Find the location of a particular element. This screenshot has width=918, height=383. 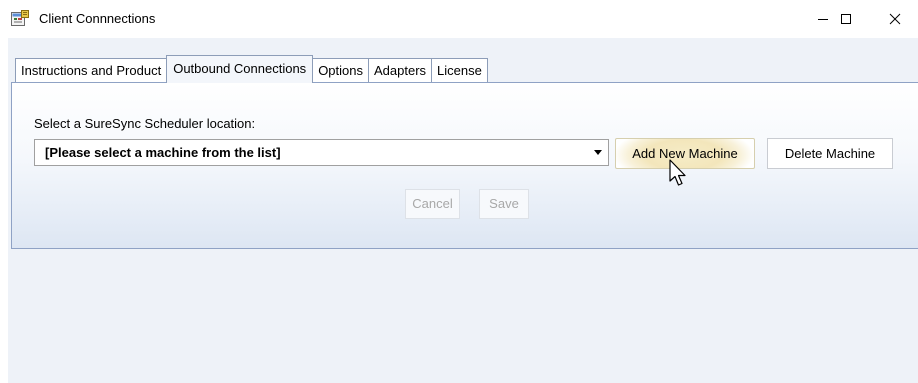

window-title: Client Connnections is located at coordinates (97, 18).